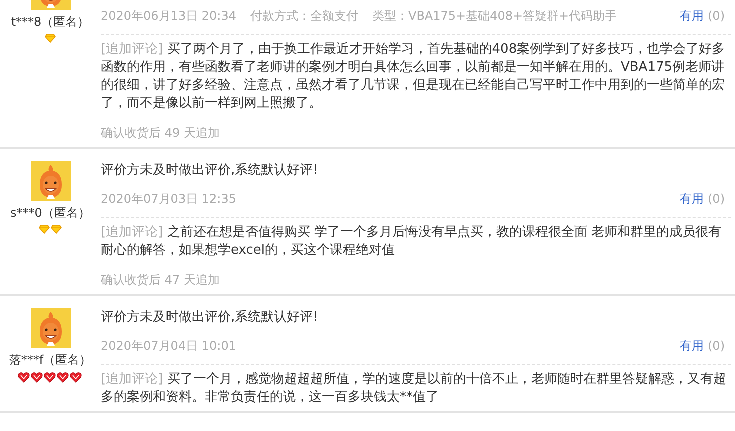 This screenshot has width=735, height=431. Describe the element at coordinates (50, 22) in the screenshot. I see `username: t***8（匿名）` at that location.